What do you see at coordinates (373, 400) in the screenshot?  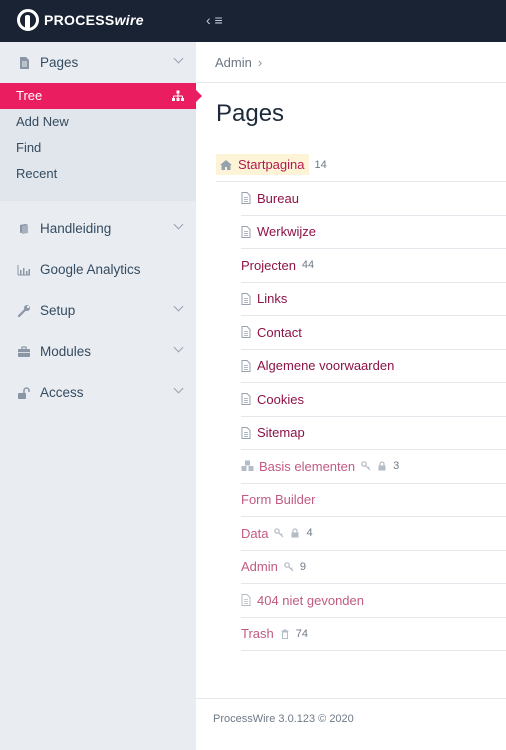 I see `tree-row-cookies: Cookies` at bounding box center [373, 400].